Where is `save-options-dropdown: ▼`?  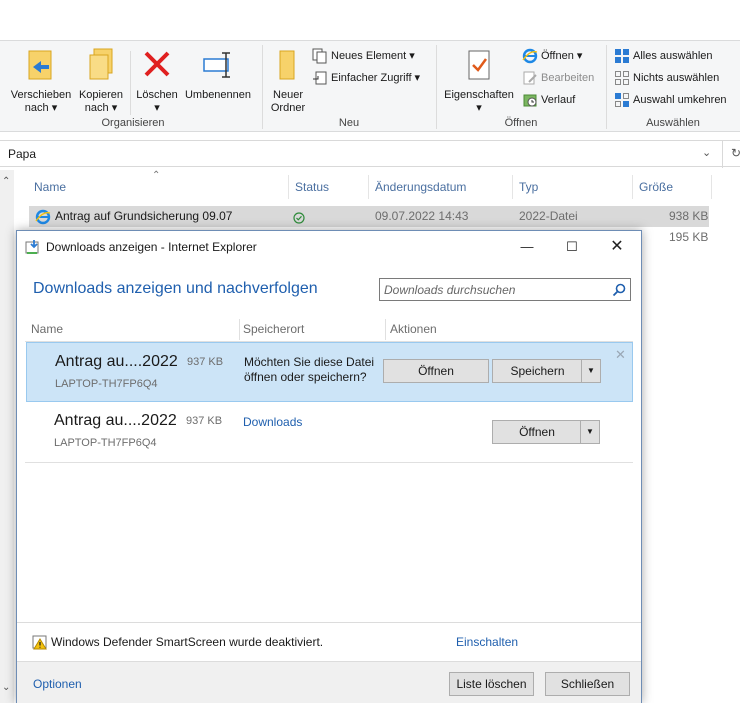
save-options-dropdown: ▼ is located at coordinates (591, 371).